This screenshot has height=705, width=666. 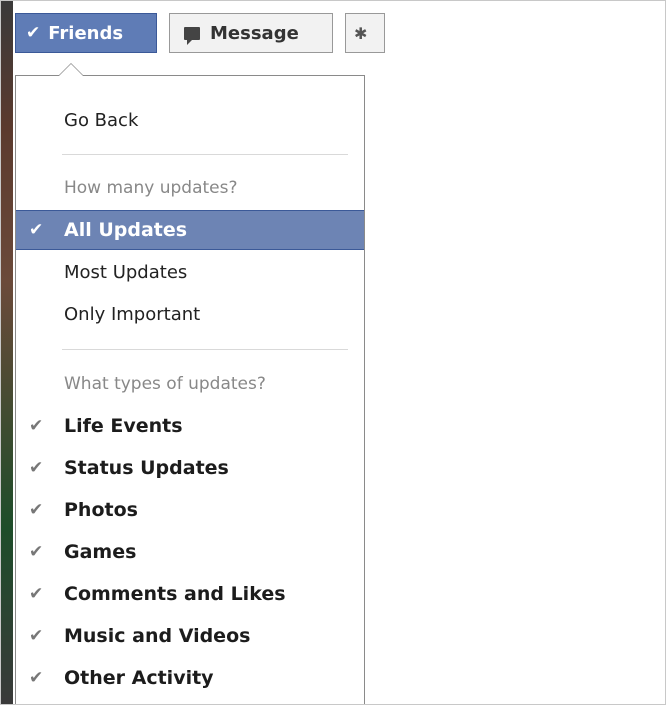 What do you see at coordinates (123, 426) in the screenshot?
I see `type-option-label: Life Events` at bounding box center [123, 426].